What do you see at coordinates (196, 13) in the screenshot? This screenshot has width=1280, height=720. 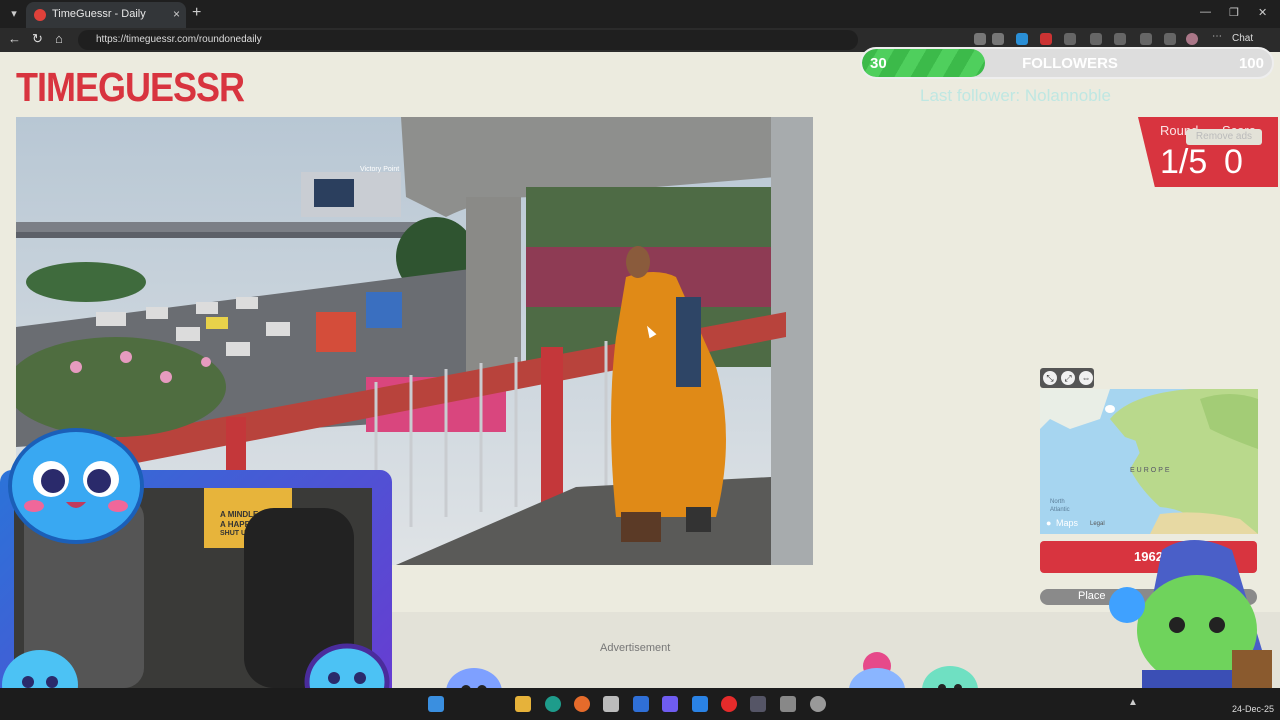 I see `new-tab-button: +` at bounding box center [196, 13].